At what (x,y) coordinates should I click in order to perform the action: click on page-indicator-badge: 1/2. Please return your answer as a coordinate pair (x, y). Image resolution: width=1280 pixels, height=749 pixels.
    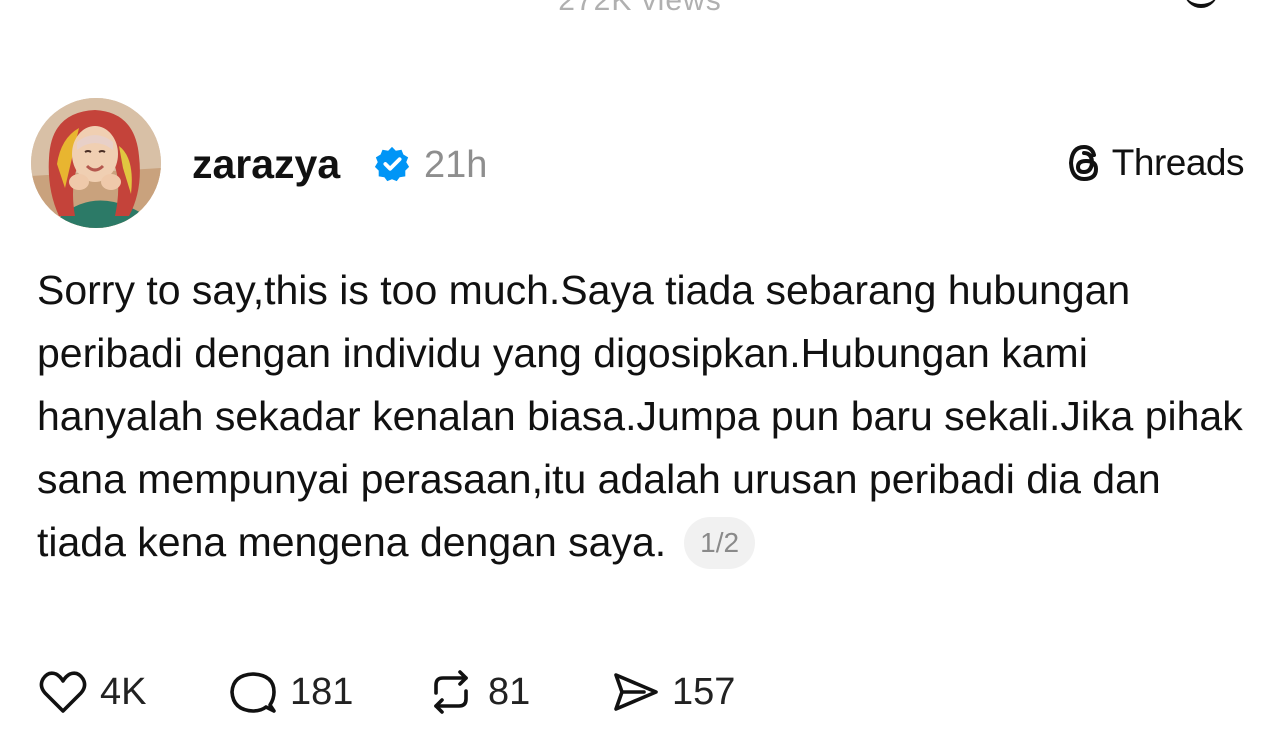
    Looking at the image, I should click on (720, 543).